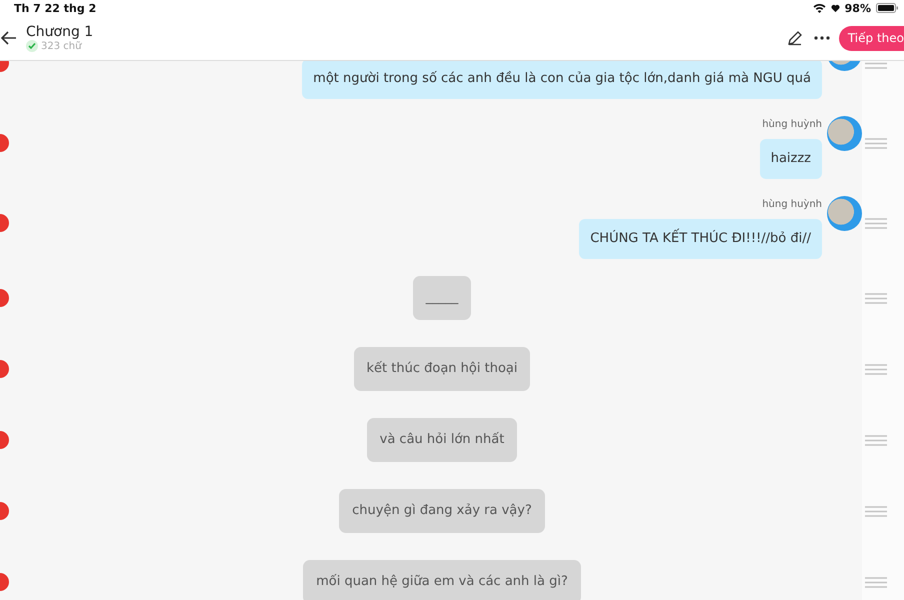 The image size is (904, 600). I want to click on pencil-icon, so click(794, 38).